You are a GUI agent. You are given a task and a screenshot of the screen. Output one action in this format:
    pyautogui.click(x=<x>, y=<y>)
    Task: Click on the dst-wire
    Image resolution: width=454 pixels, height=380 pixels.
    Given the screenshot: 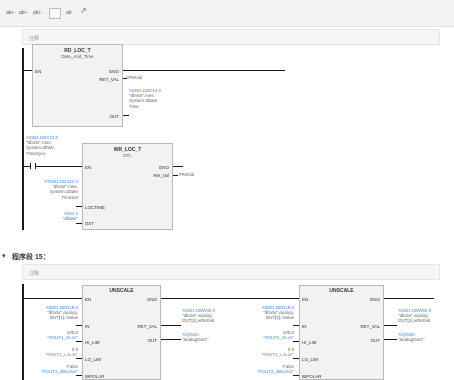 What is the action you would take?
    pyautogui.click(x=79, y=223)
    